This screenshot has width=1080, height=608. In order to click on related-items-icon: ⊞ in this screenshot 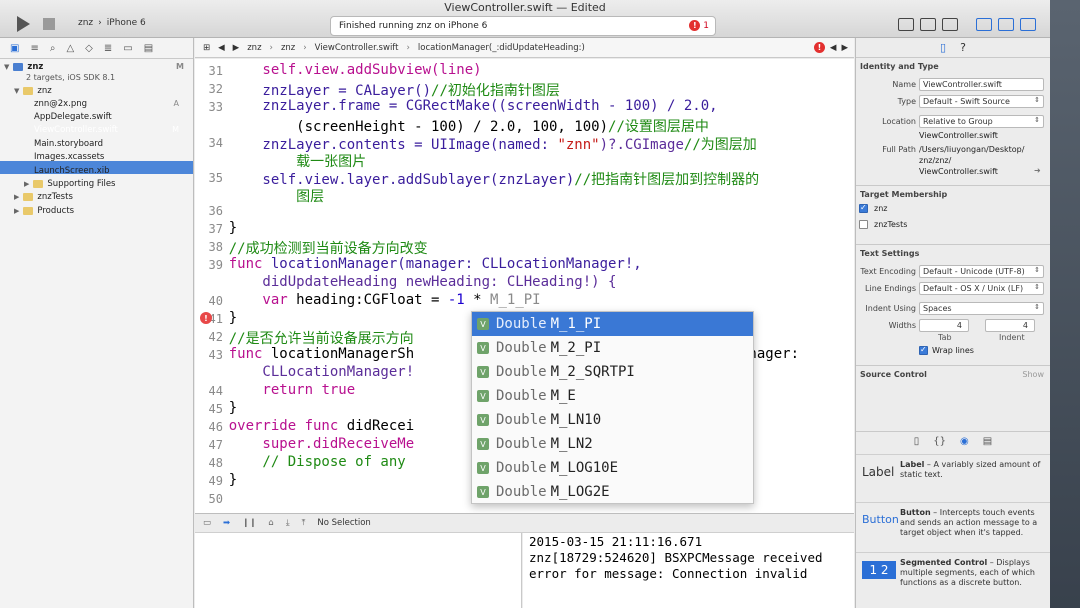, I will do `click(206, 48)`.